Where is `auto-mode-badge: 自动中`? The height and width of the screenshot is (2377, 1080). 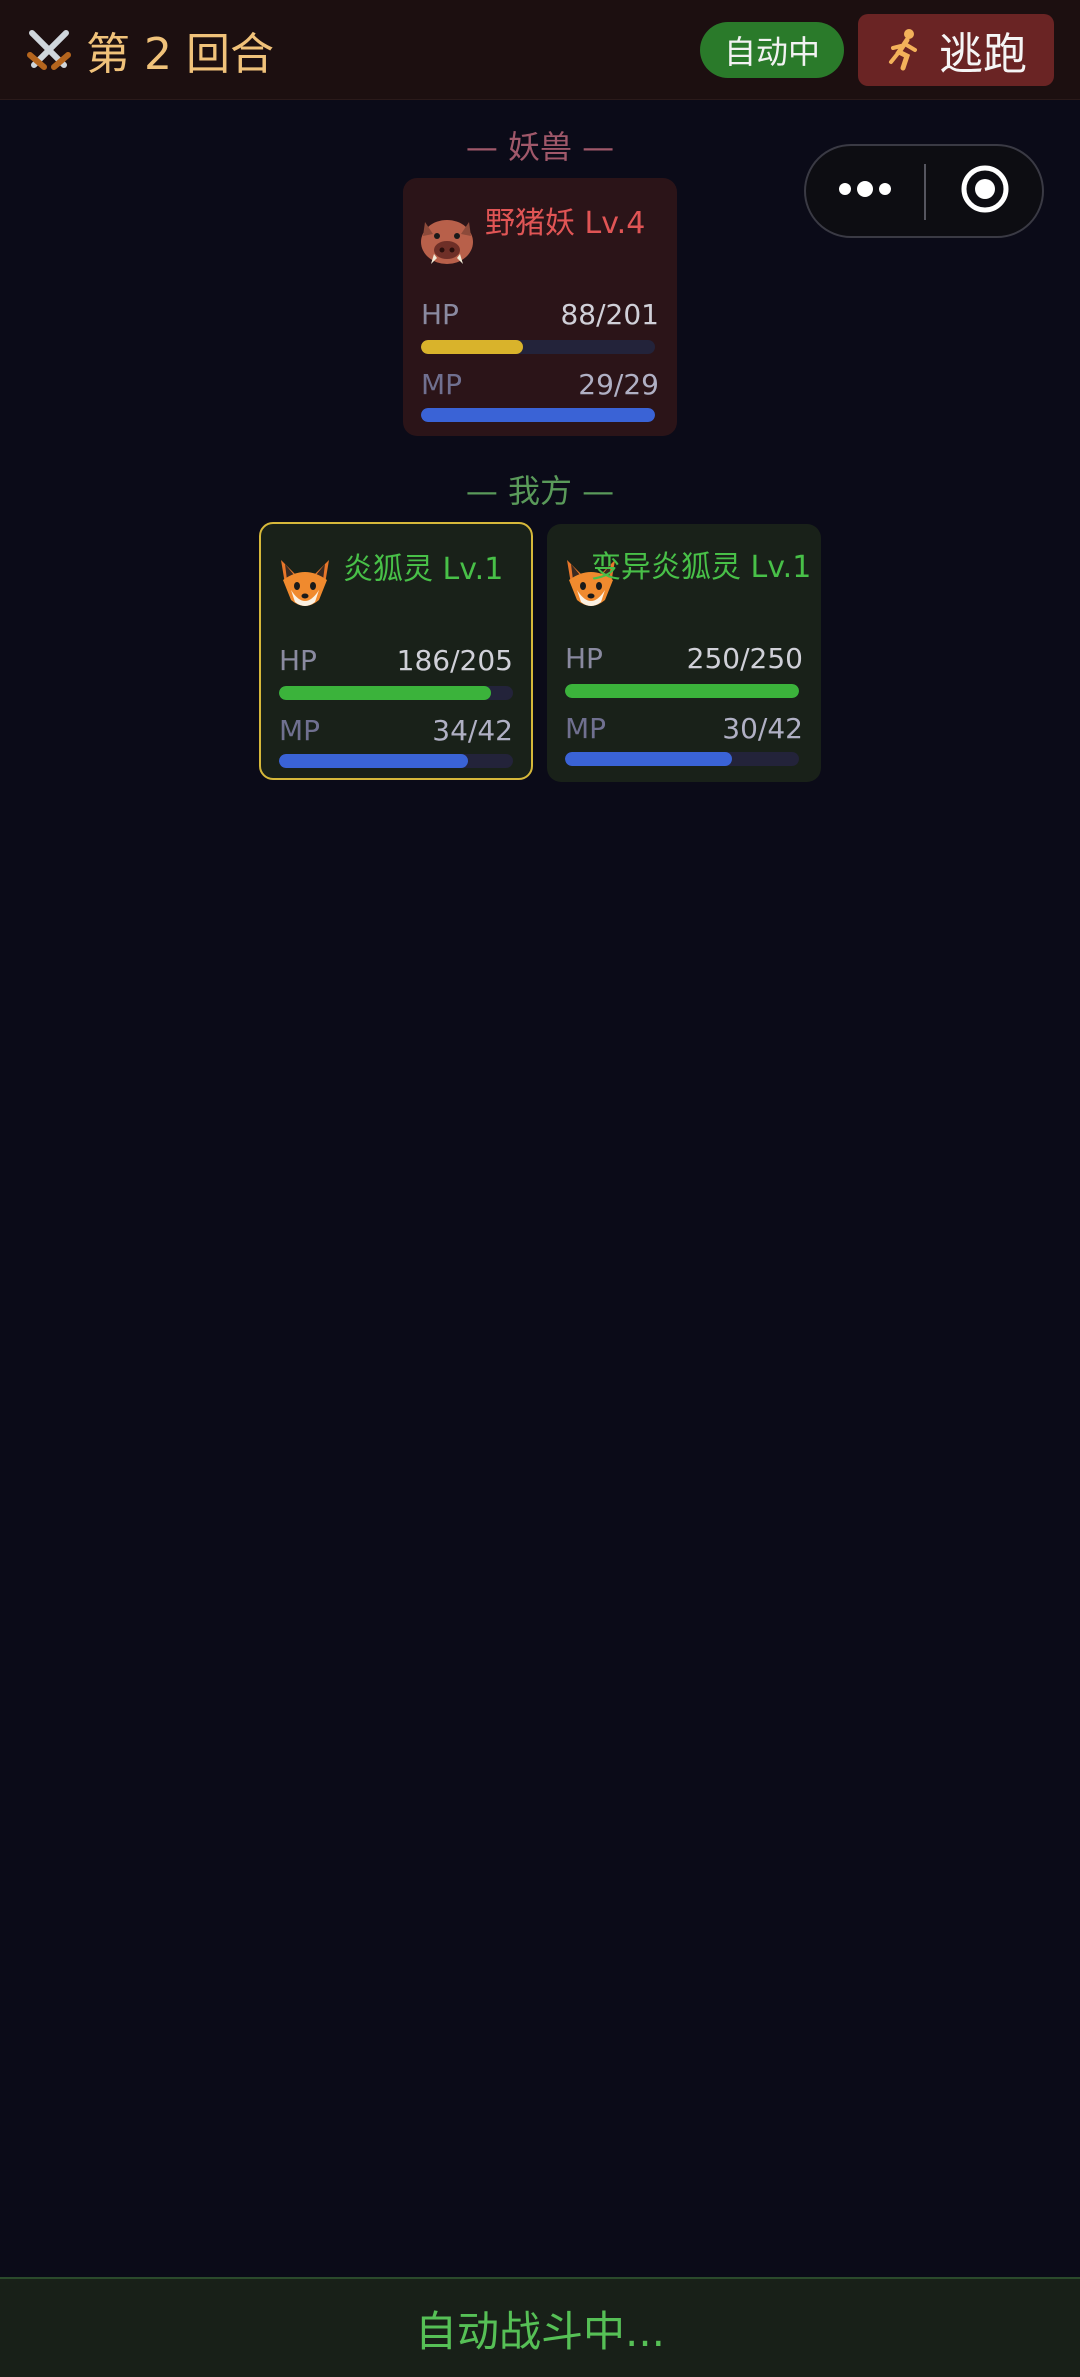 auto-mode-badge: 自动中 is located at coordinates (772, 50).